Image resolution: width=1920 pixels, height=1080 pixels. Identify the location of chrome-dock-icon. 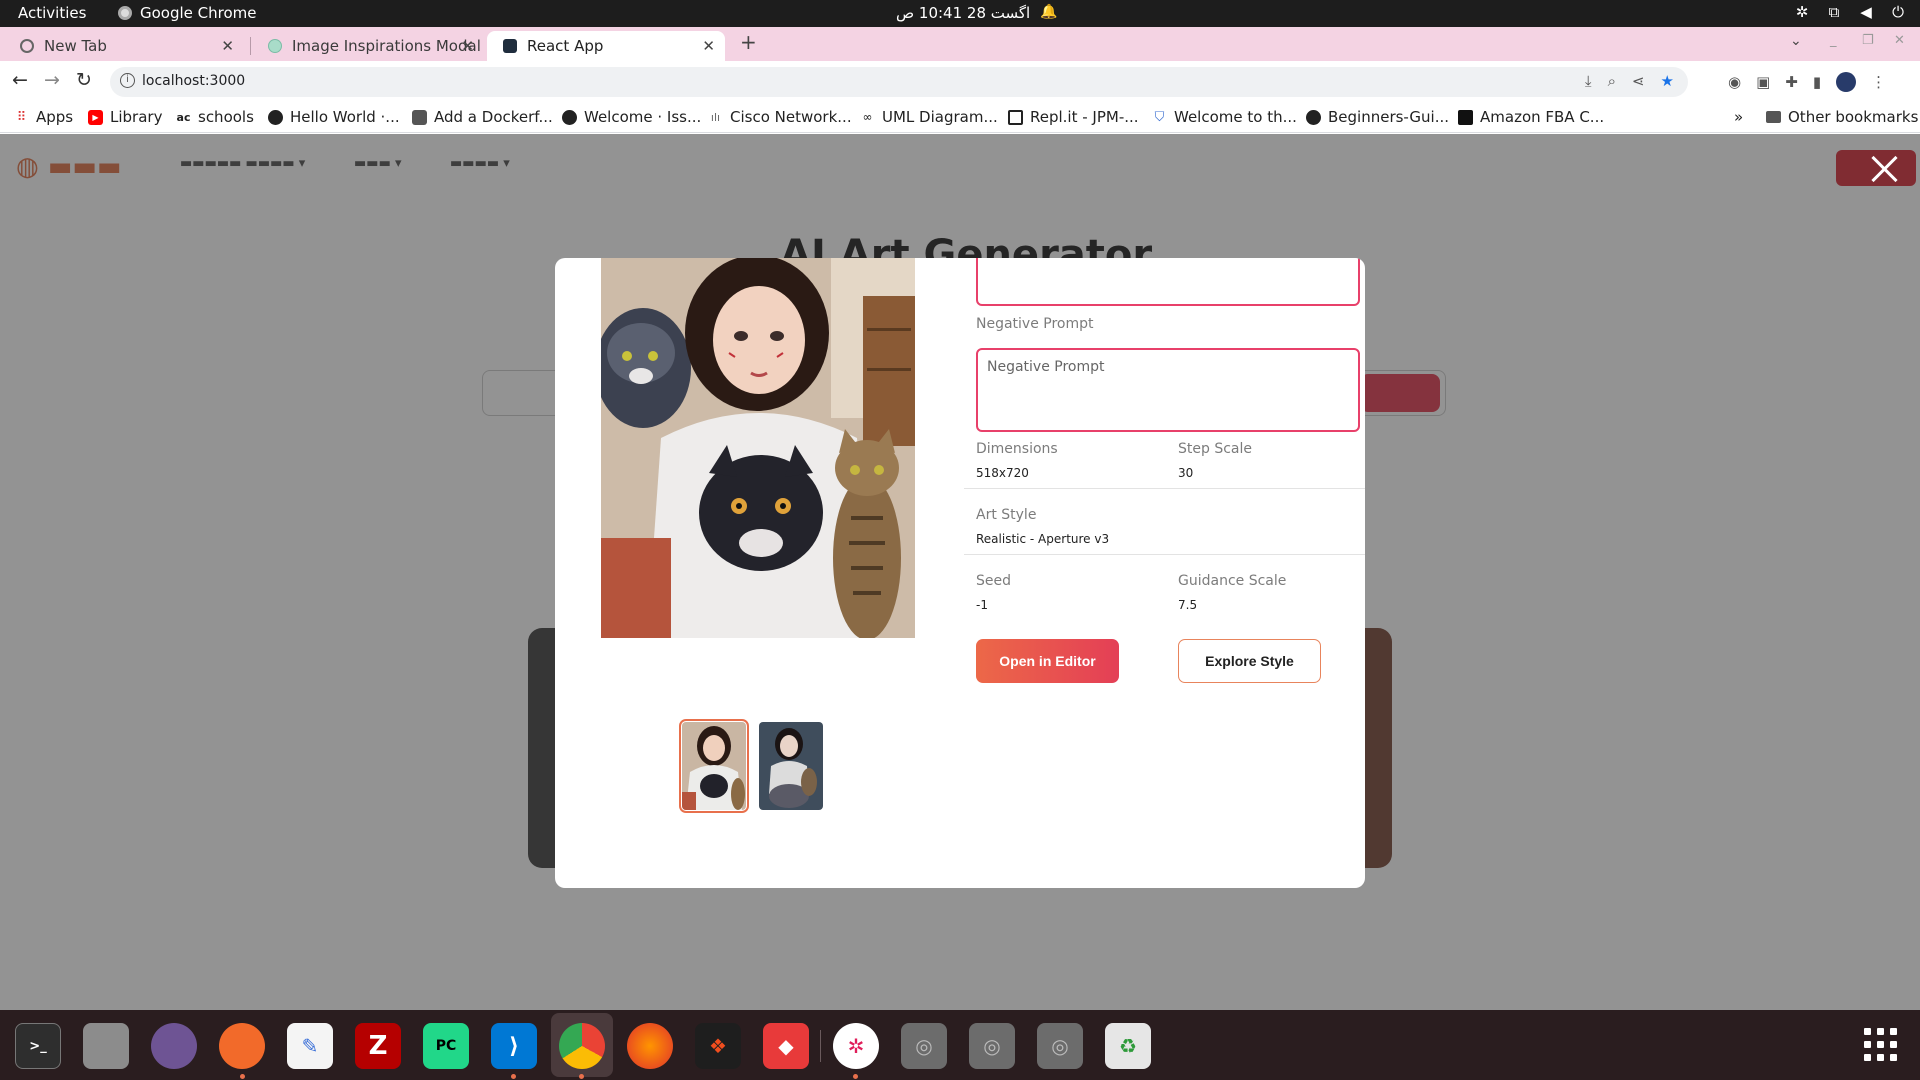
(582, 1046).